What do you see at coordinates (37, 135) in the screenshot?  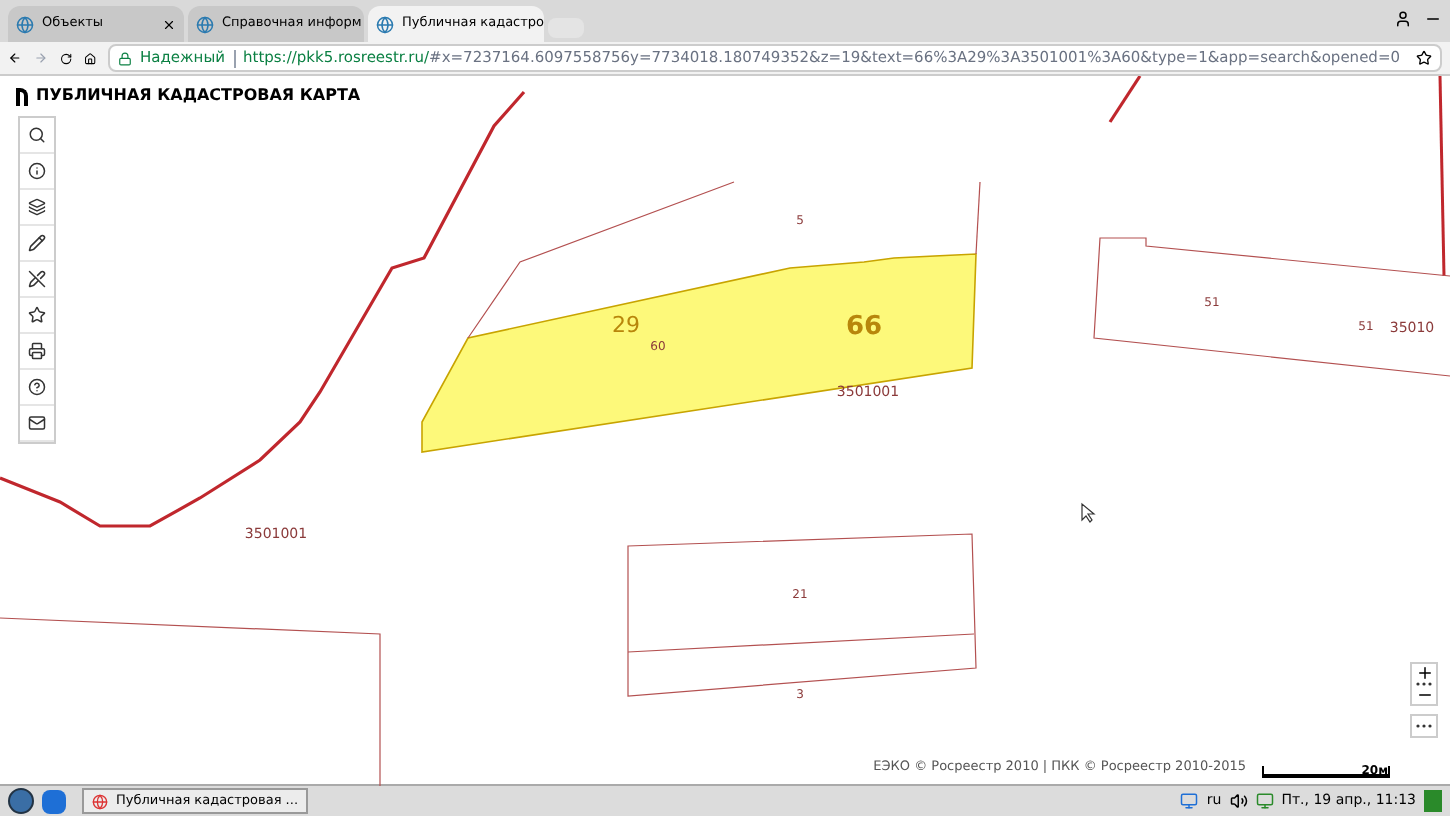 I see `search-icon` at bounding box center [37, 135].